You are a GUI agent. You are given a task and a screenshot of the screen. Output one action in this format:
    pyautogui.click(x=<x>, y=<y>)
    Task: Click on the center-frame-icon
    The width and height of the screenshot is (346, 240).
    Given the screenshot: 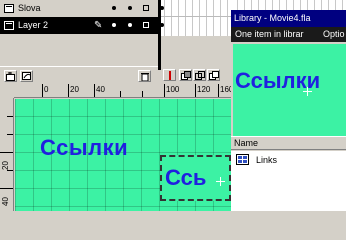 What is the action you would take?
    pyautogui.click(x=170, y=75)
    